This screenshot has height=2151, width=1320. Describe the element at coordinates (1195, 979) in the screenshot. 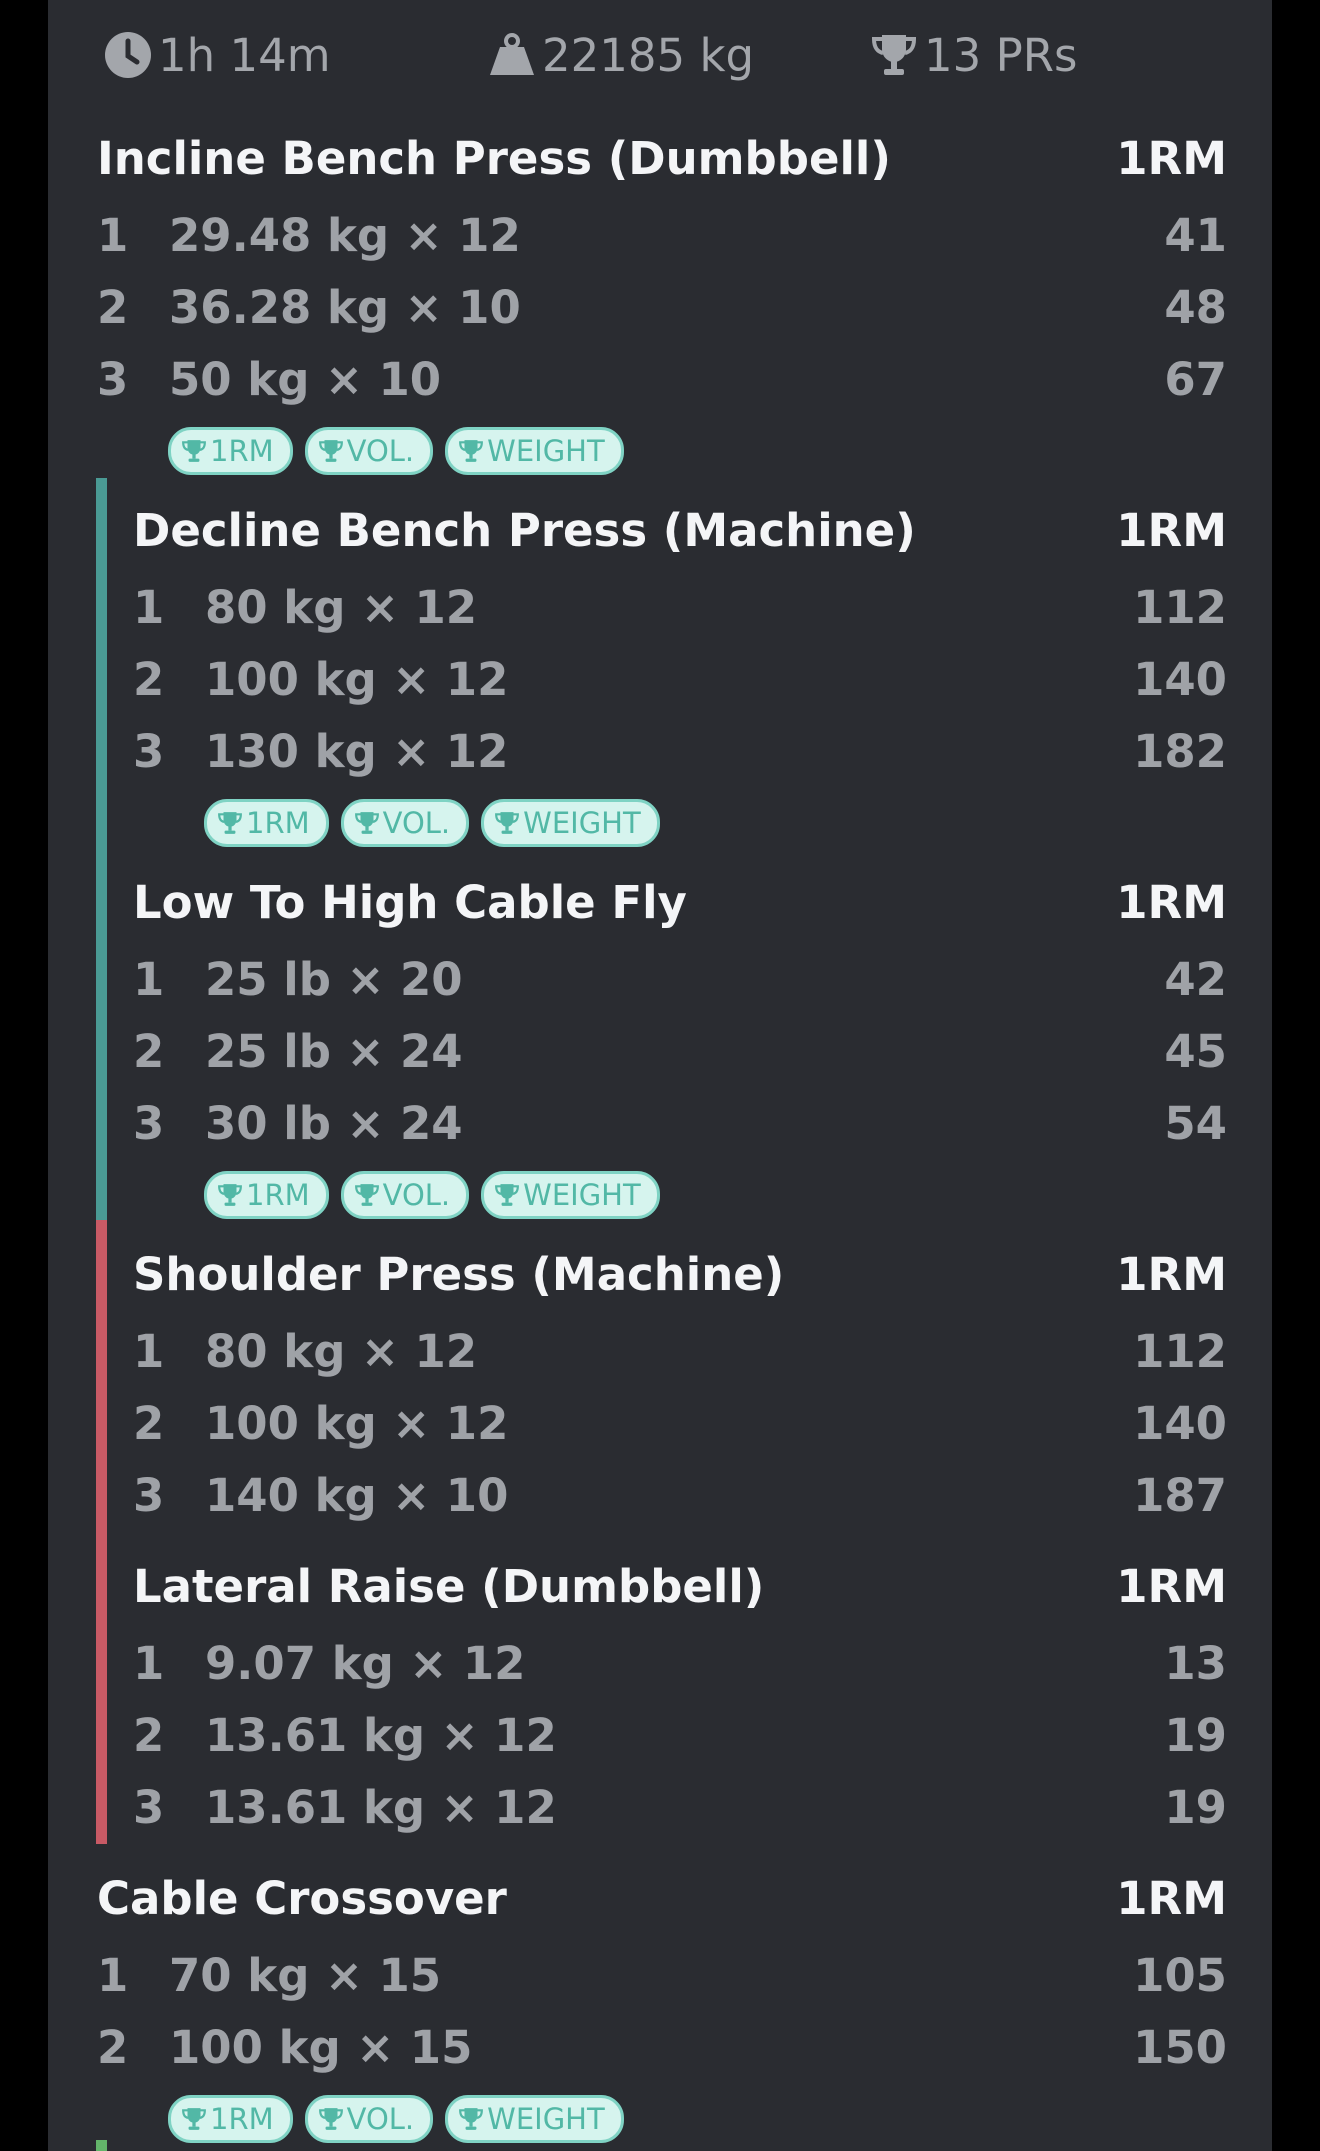

I see `set-one-rm: 42` at that location.